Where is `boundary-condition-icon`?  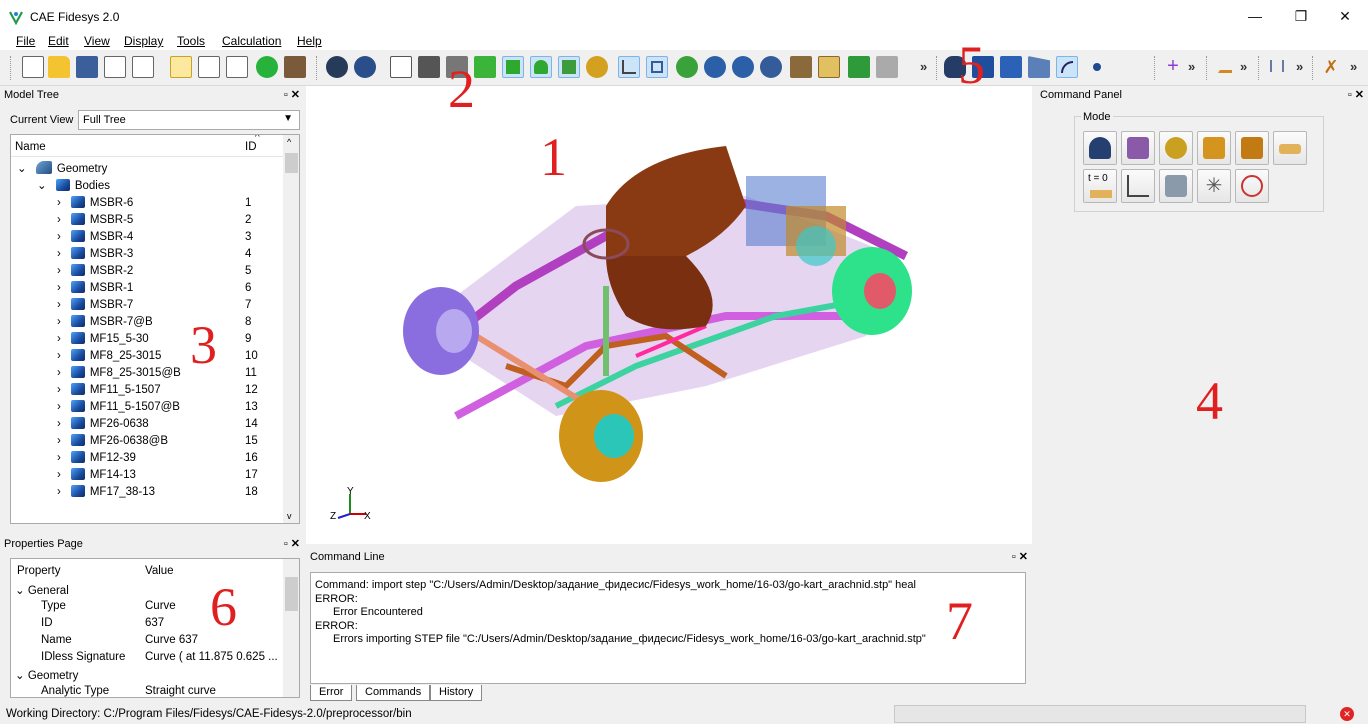
boundary-condition-icon is located at coordinates (1225, 67).